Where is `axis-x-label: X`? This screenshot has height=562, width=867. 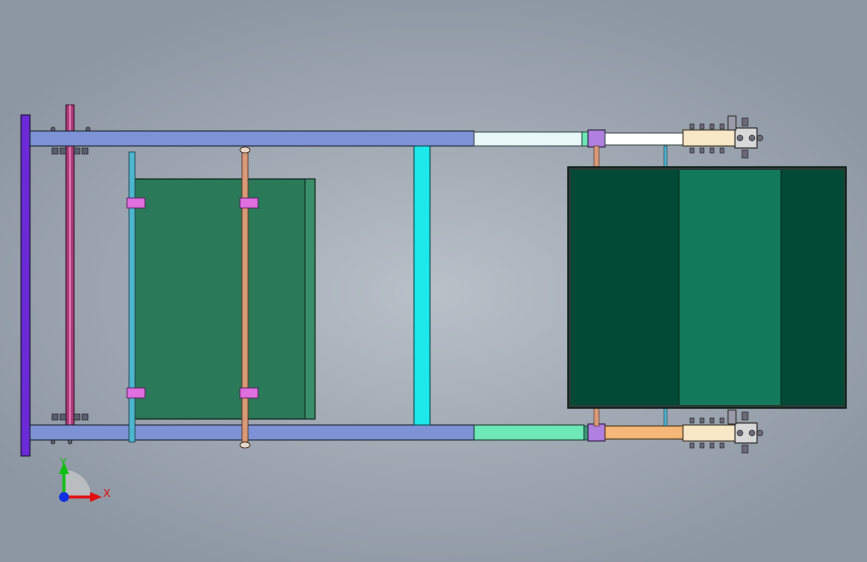
axis-x-label: X is located at coordinates (107, 493).